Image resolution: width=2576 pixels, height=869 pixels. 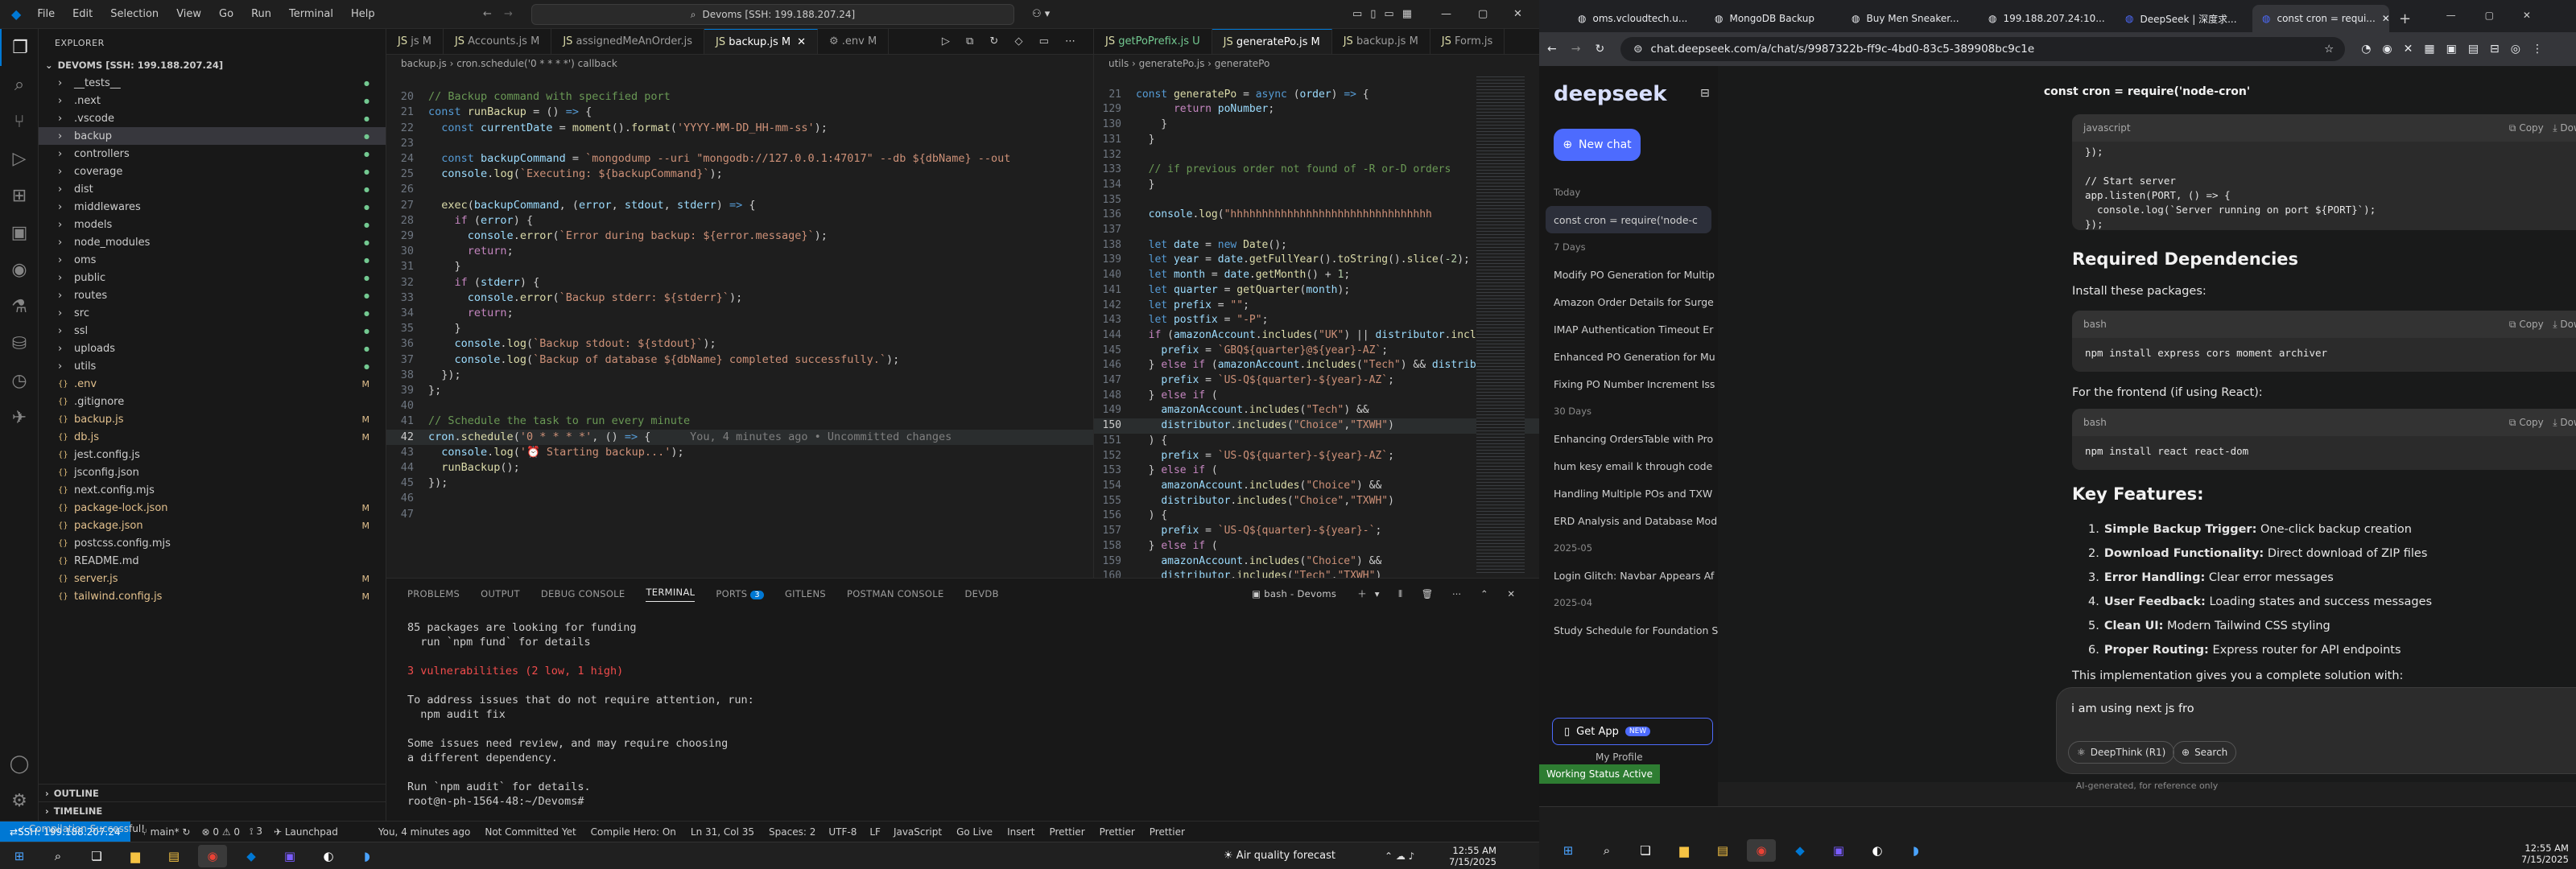 I want to click on outline-section: › OUTLINE, so click(x=212, y=792).